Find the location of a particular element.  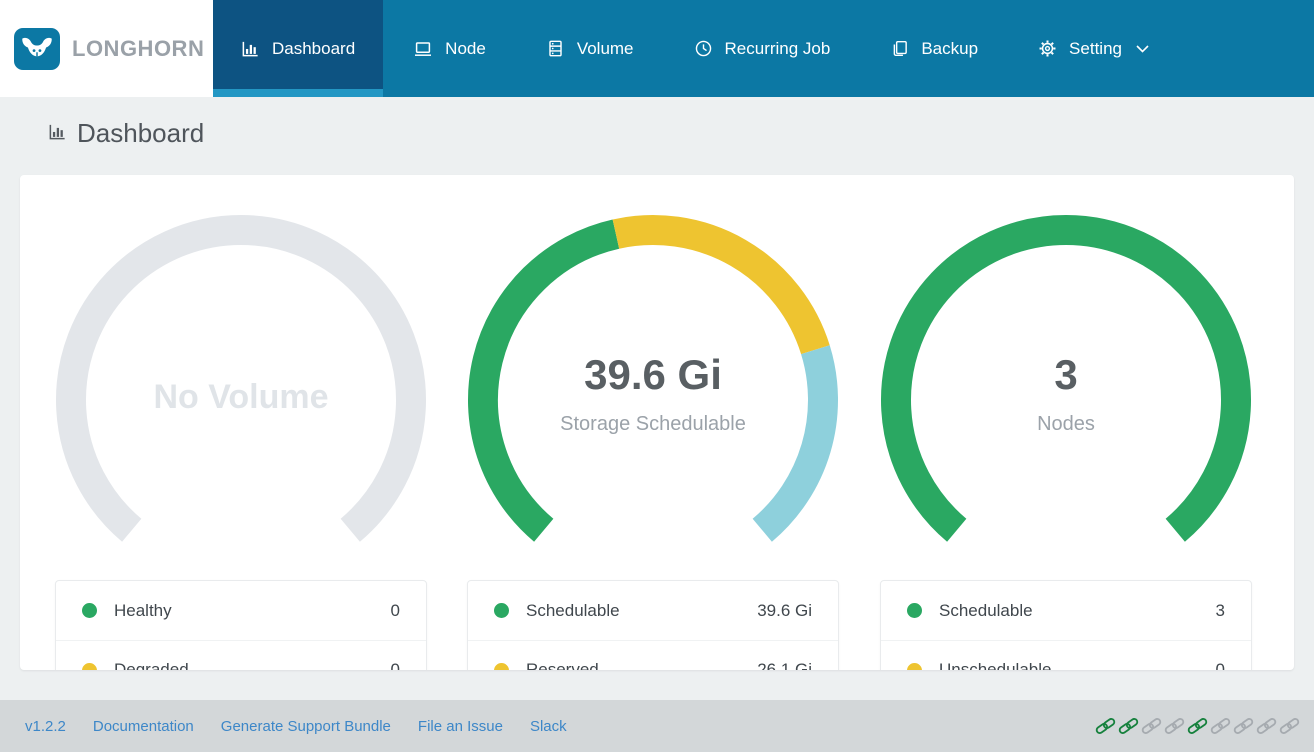

nav-item-label: Setting is located at coordinates (1095, 48).